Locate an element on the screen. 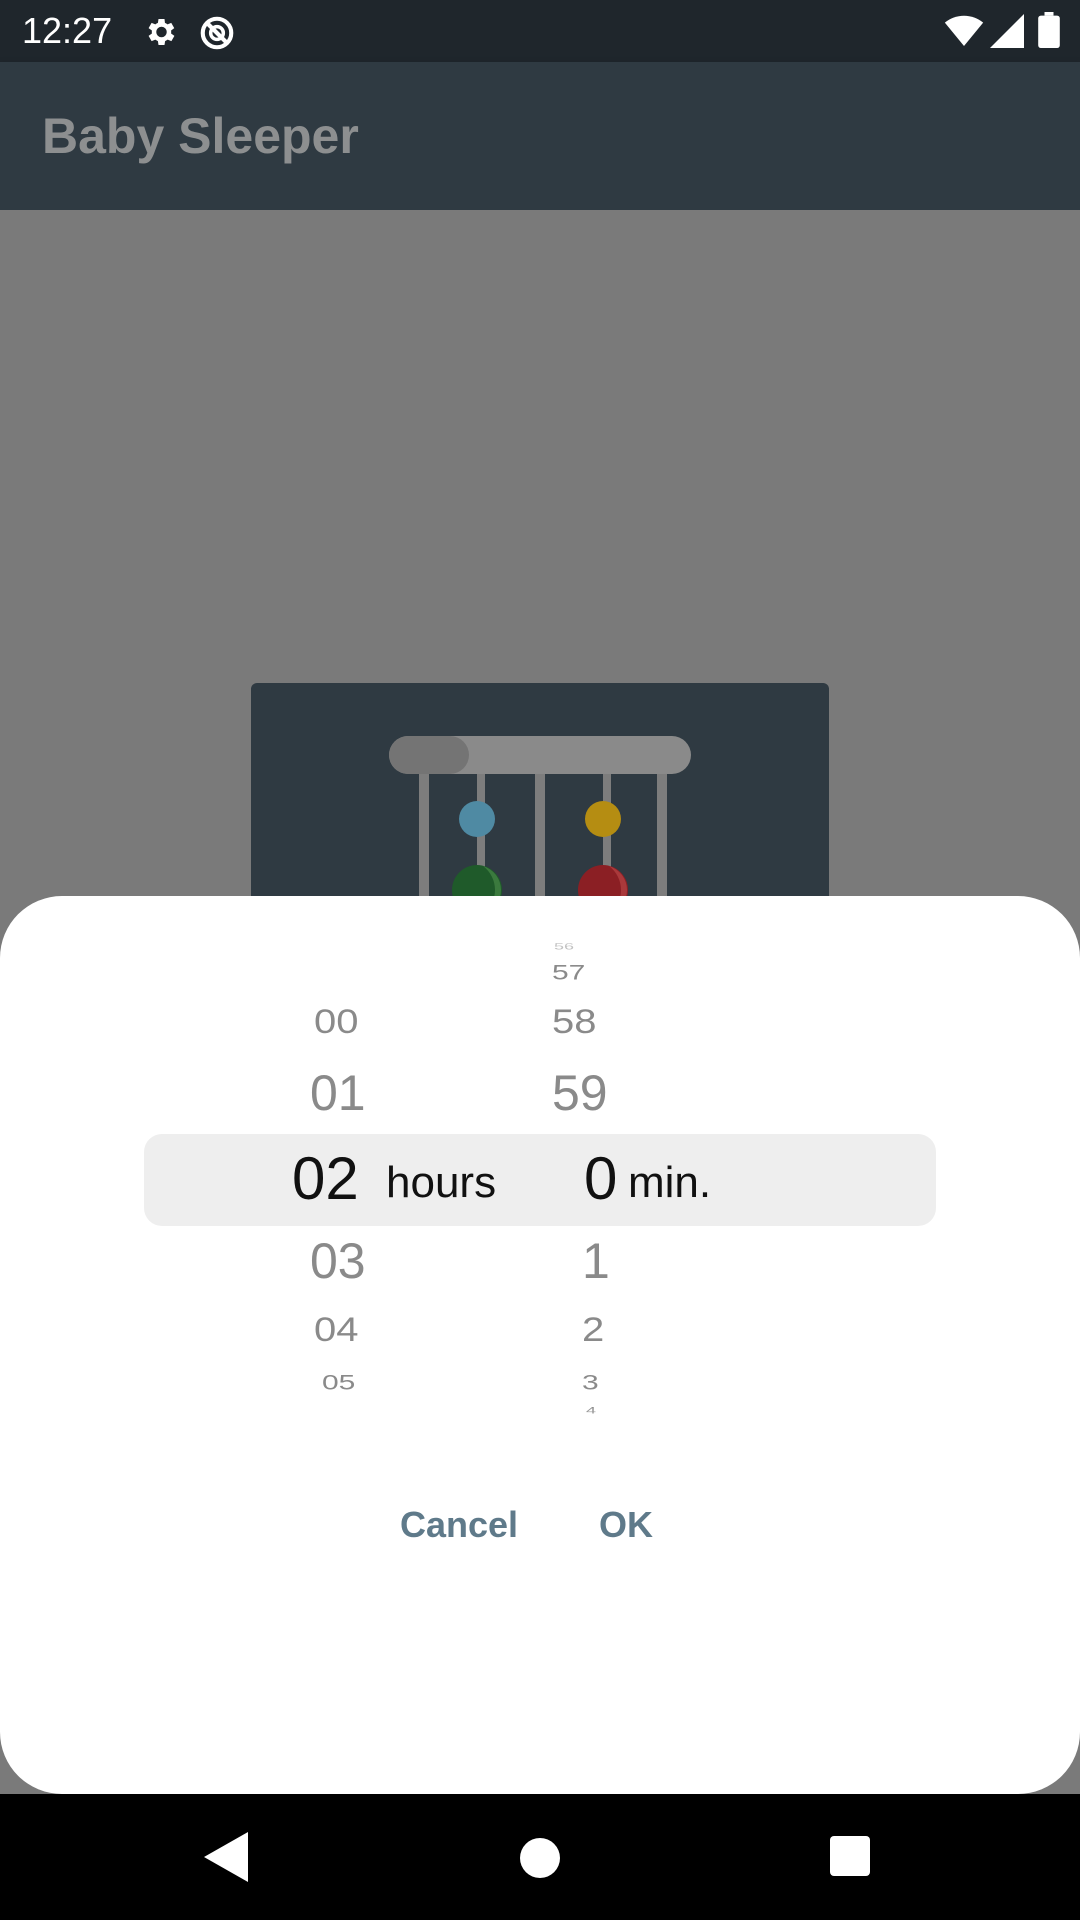 The height and width of the screenshot is (1920, 1080). hours-unit-label: hours is located at coordinates (441, 1182).